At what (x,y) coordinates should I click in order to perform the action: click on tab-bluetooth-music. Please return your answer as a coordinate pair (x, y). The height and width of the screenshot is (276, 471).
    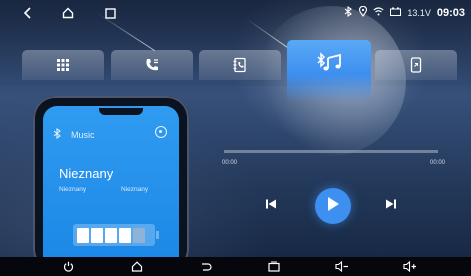
    Looking at the image, I should click on (329, 71).